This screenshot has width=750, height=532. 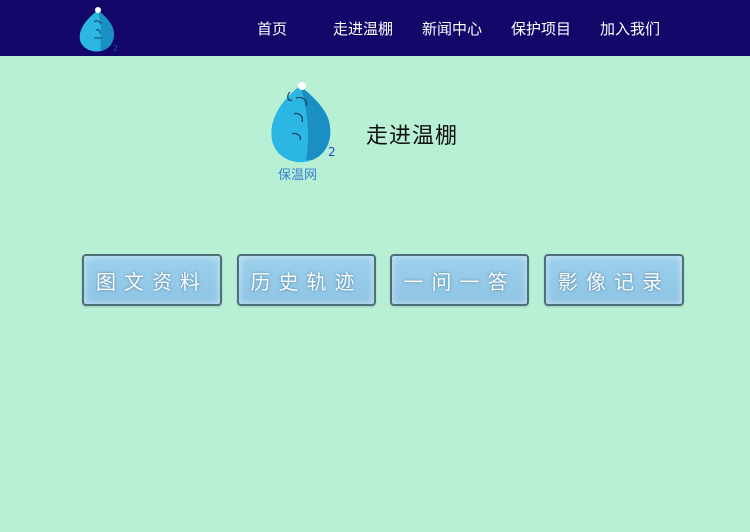 What do you see at coordinates (630, 28) in the screenshot?
I see `nav-item-join: 加入我们` at bounding box center [630, 28].